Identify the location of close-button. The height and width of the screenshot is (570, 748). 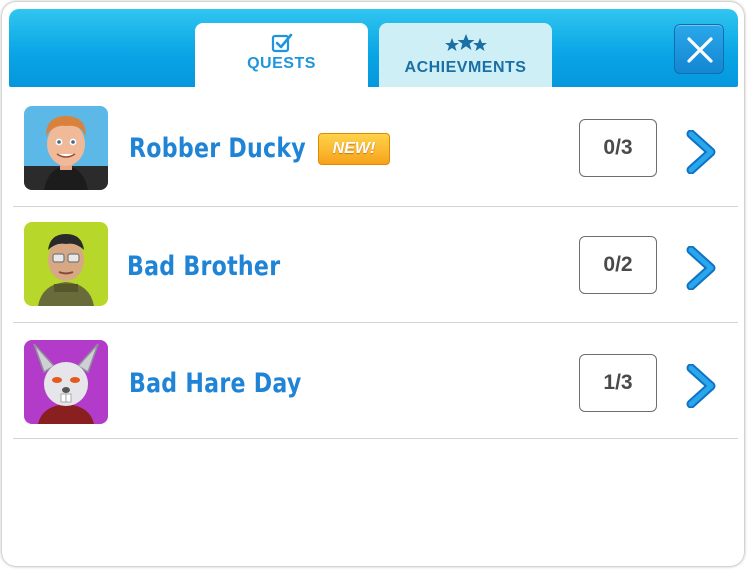
(699, 49).